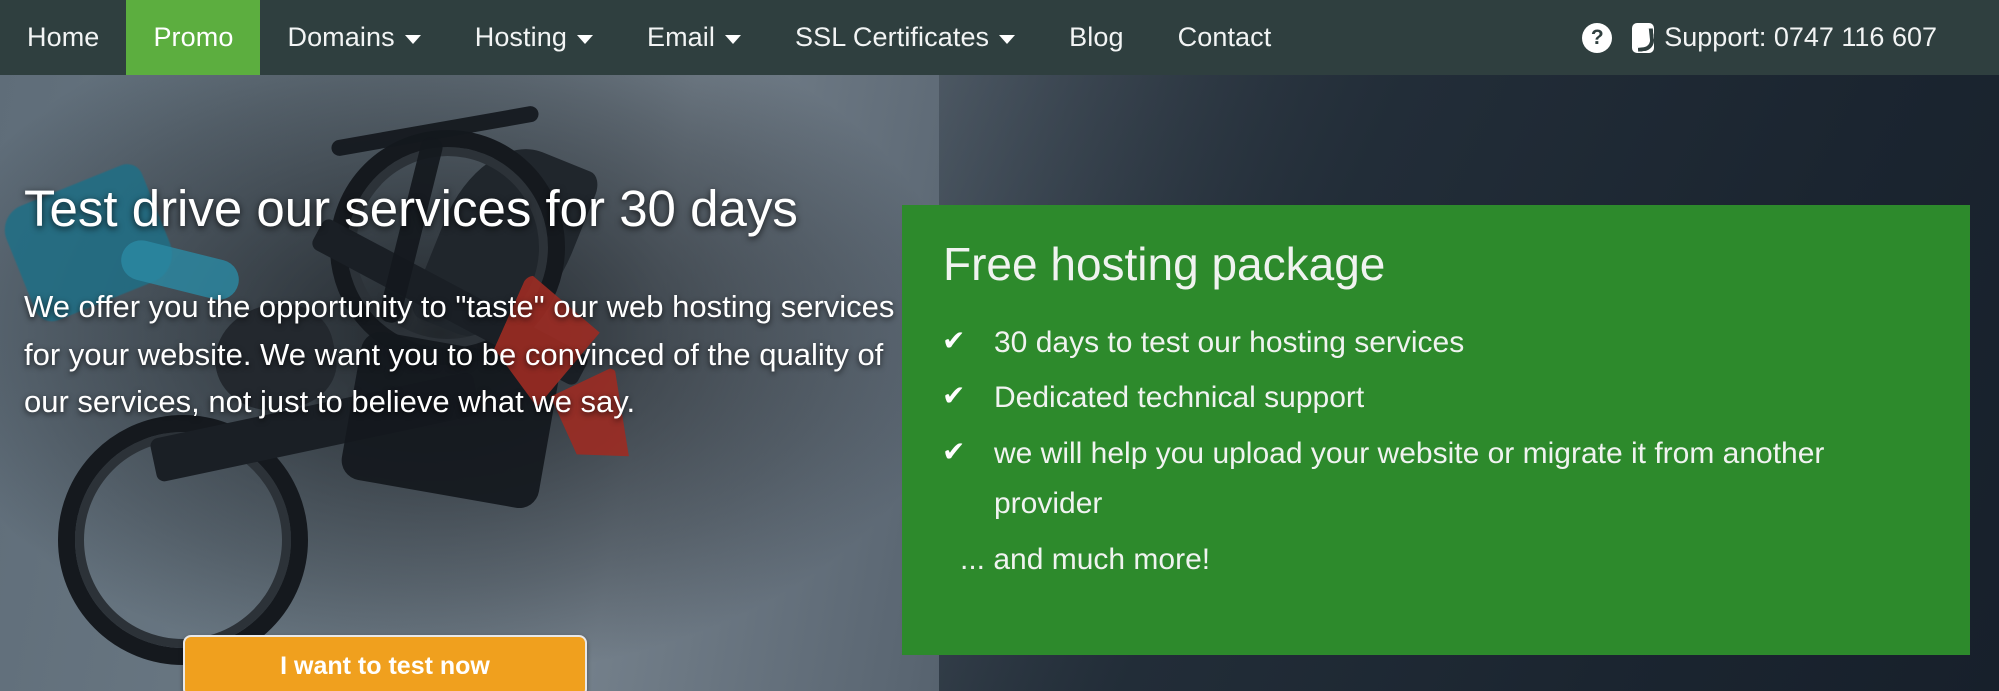 The width and height of the screenshot is (1999, 691). Describe the element at coordinates (680, 37) in the screenshot. I see `nav-item-label: Email` at that location.